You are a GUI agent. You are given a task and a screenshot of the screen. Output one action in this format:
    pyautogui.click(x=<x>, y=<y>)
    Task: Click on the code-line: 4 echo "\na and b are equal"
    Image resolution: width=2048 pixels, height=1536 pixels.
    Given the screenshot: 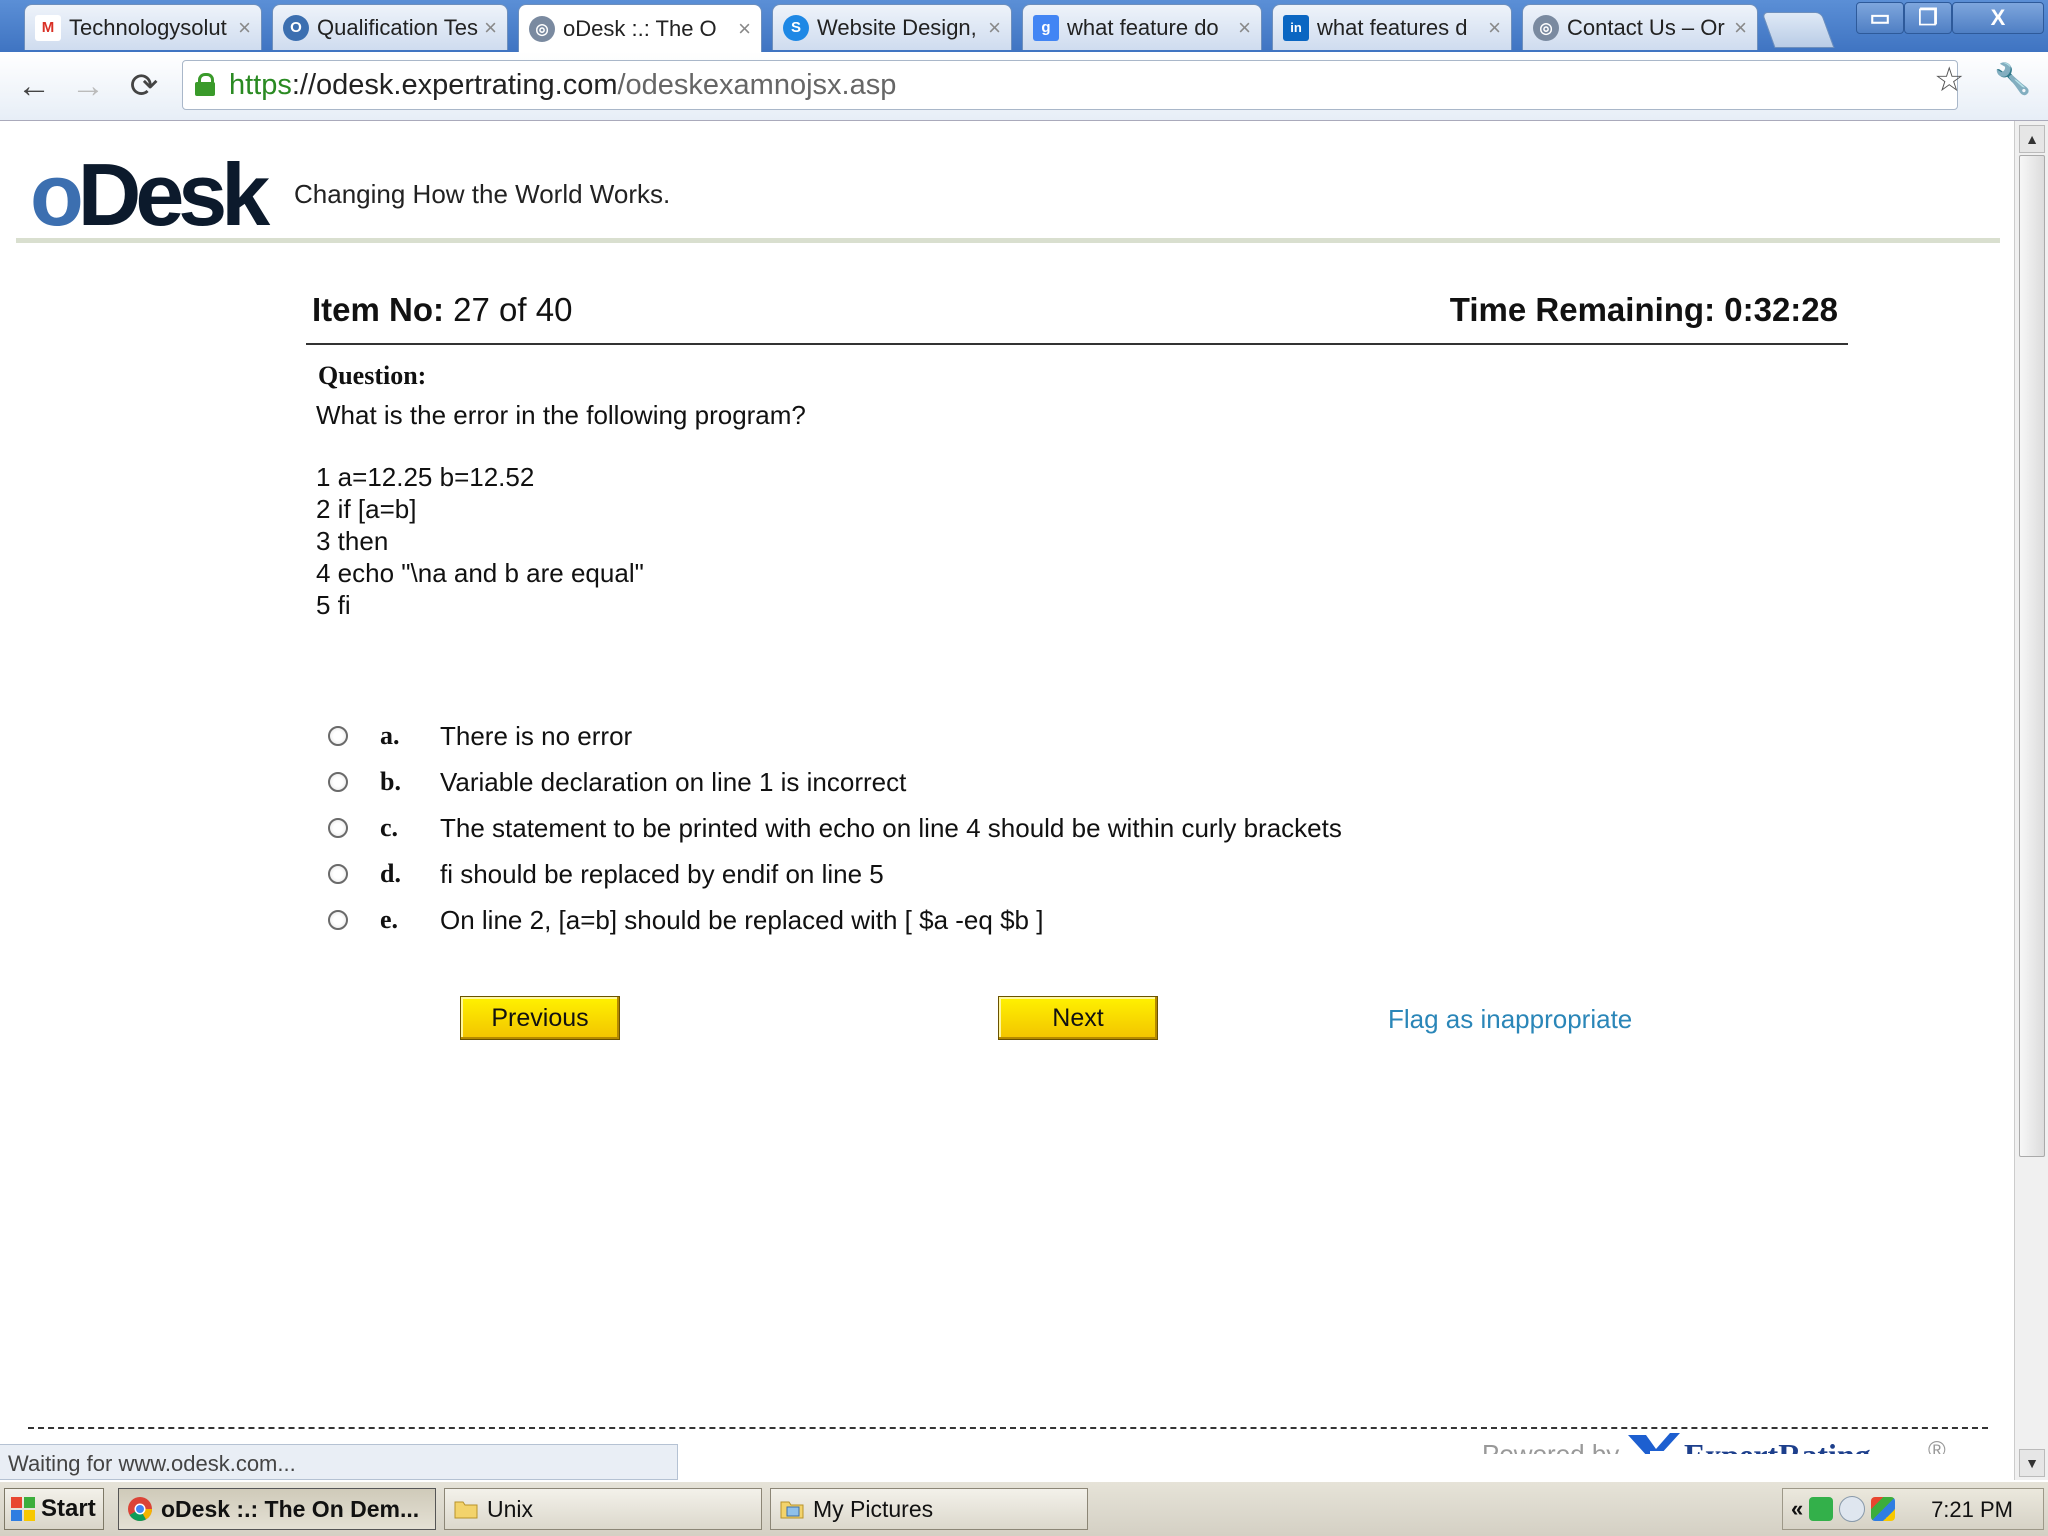 What is the action you would take?
    pyautogui.click(x=480, y=573)
    